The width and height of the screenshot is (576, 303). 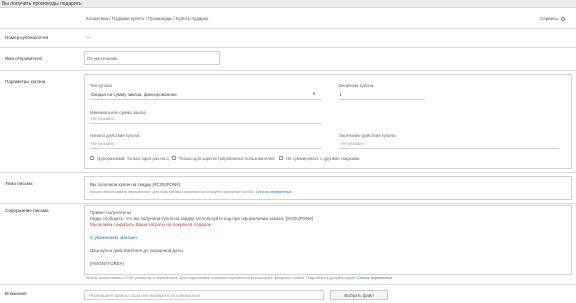 I want to click on subject-label: Тема письма, so click(x=19, y=183).